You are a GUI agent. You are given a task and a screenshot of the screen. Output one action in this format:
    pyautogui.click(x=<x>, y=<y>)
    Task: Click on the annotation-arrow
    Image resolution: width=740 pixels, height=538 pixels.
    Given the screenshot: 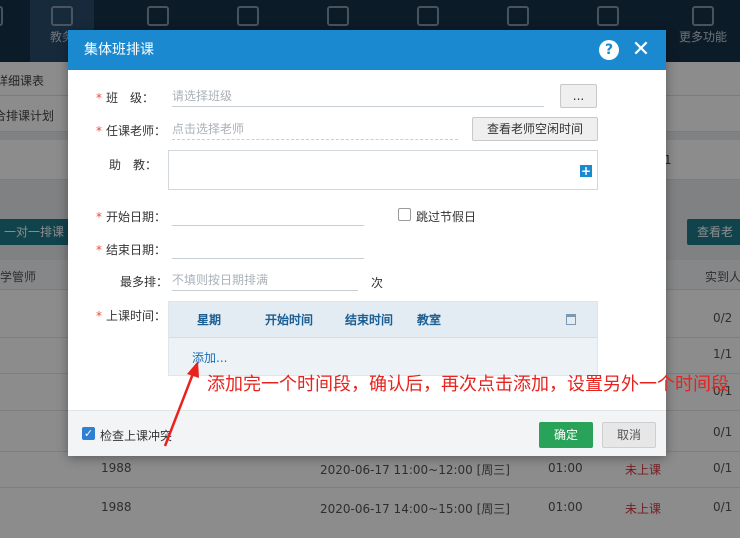 What is the action you would take?
    pyautogui.click(x=181, y=404)
    